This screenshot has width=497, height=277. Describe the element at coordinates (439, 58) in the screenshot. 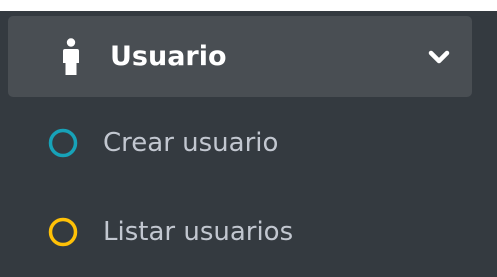

I see `chevron-down-icon` at that location.